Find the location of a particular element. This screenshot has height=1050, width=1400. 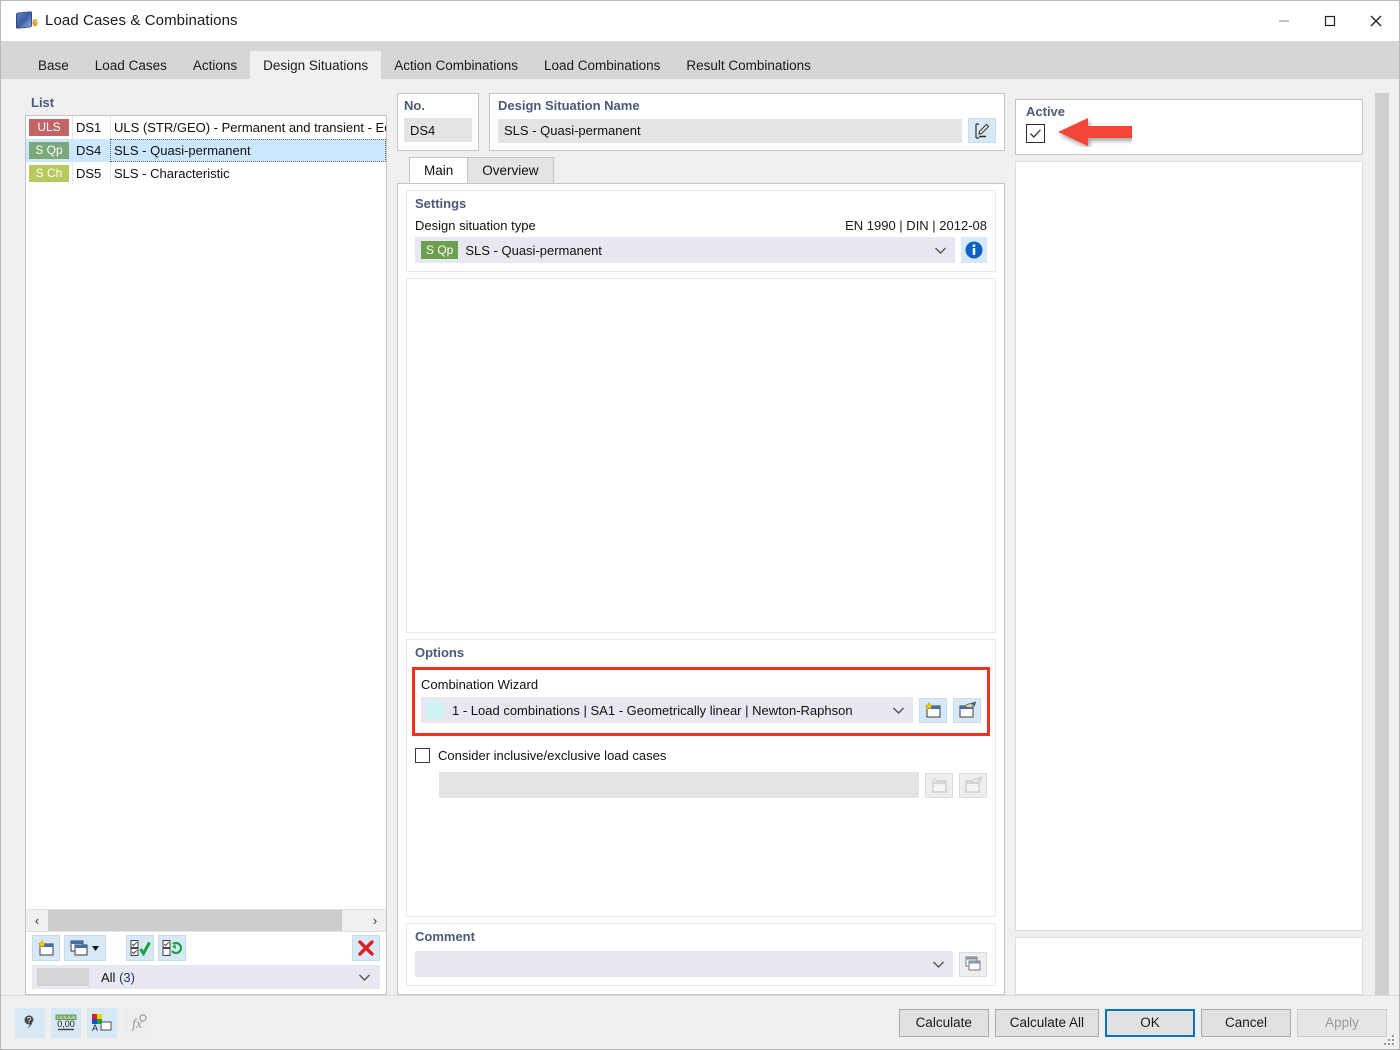

new-design-situation-button is located at coordinates (46, 948).